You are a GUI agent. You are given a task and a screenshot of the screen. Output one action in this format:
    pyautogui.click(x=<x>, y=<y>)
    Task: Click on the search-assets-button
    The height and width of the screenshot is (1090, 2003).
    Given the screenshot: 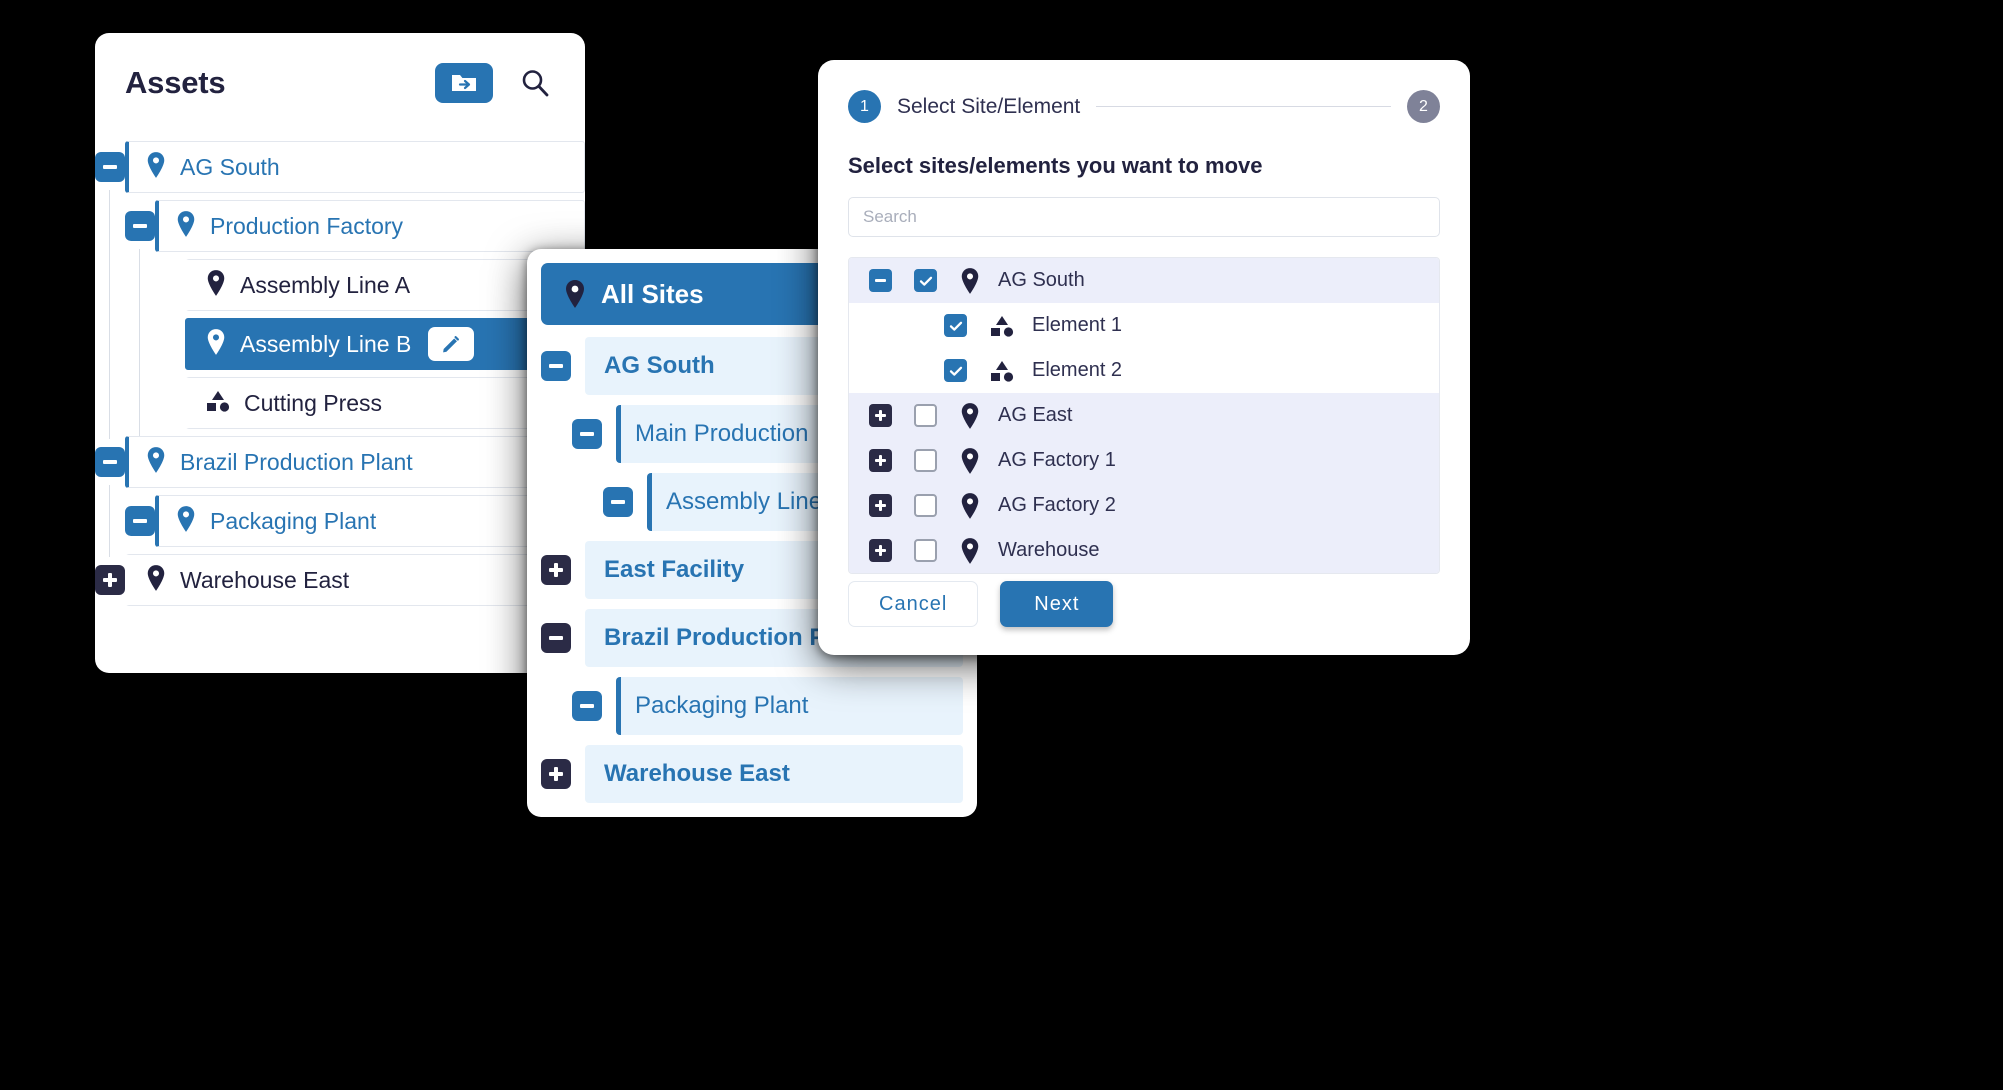 What is the action you would take?
    pyautogui.click(x=535, y=83)
    